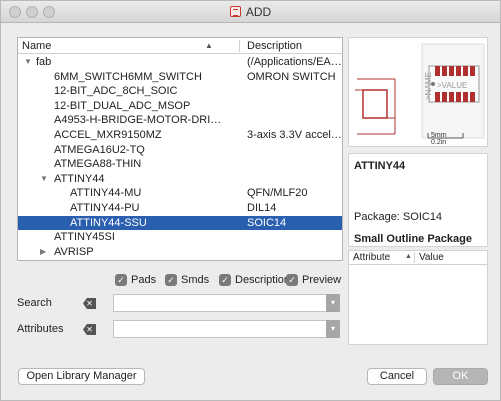 The image size is (501, 401). I want to click on attribute-column-divider, so click(414, 257).